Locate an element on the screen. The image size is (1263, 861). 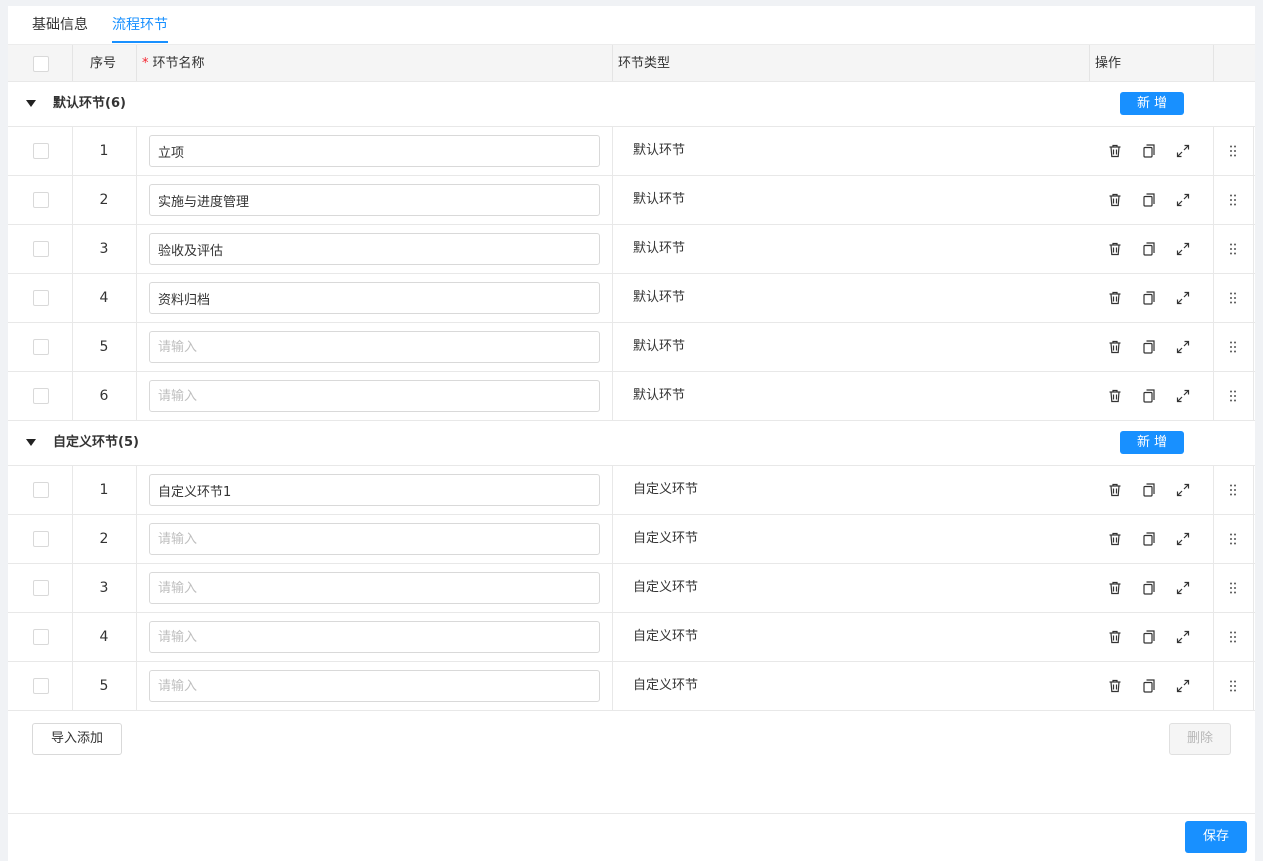
import-add-button: 导入添加 is located at coordinates (77, 739).